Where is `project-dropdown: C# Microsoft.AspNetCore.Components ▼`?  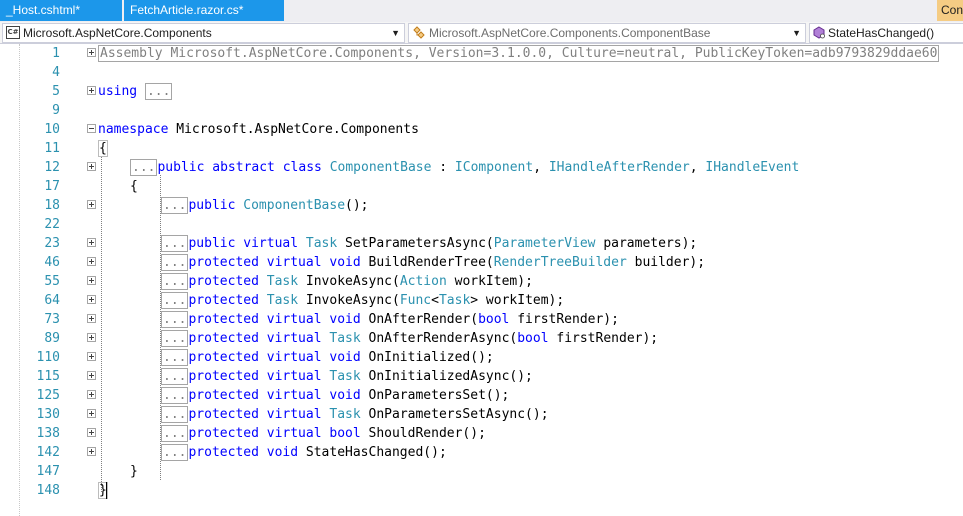
project-dropdown: C# Microsoft.AspNetCore.Components ▼ is located at coordinates (203, 33).